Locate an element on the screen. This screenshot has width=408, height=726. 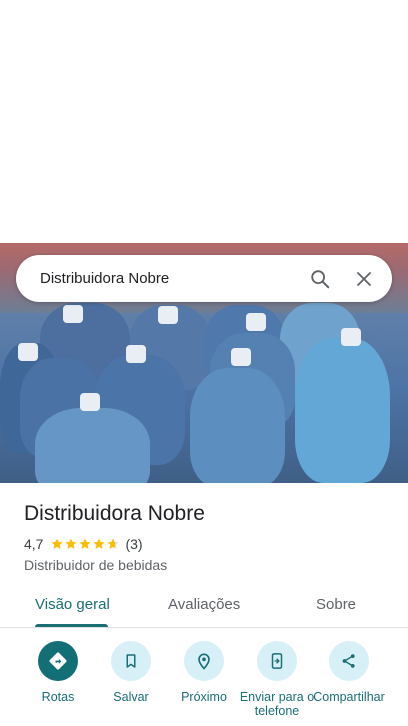
directions-label: Rotas is located at coordinates (58, 697).